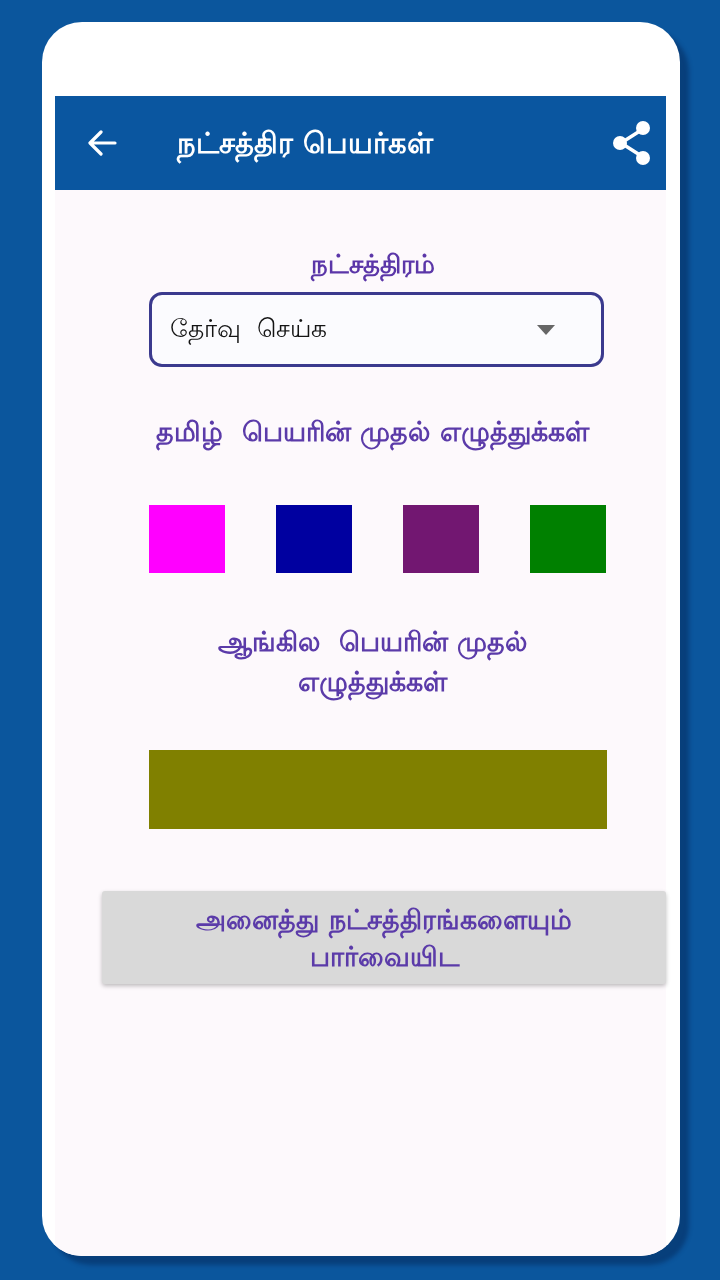  What do you see at coordinates (372, 432) in the screenshot?
I see `tamil-letters-heading: தமிழ் பெயரின் முதல் எழுத்துக்கள்` at bounding box center [372, 432].